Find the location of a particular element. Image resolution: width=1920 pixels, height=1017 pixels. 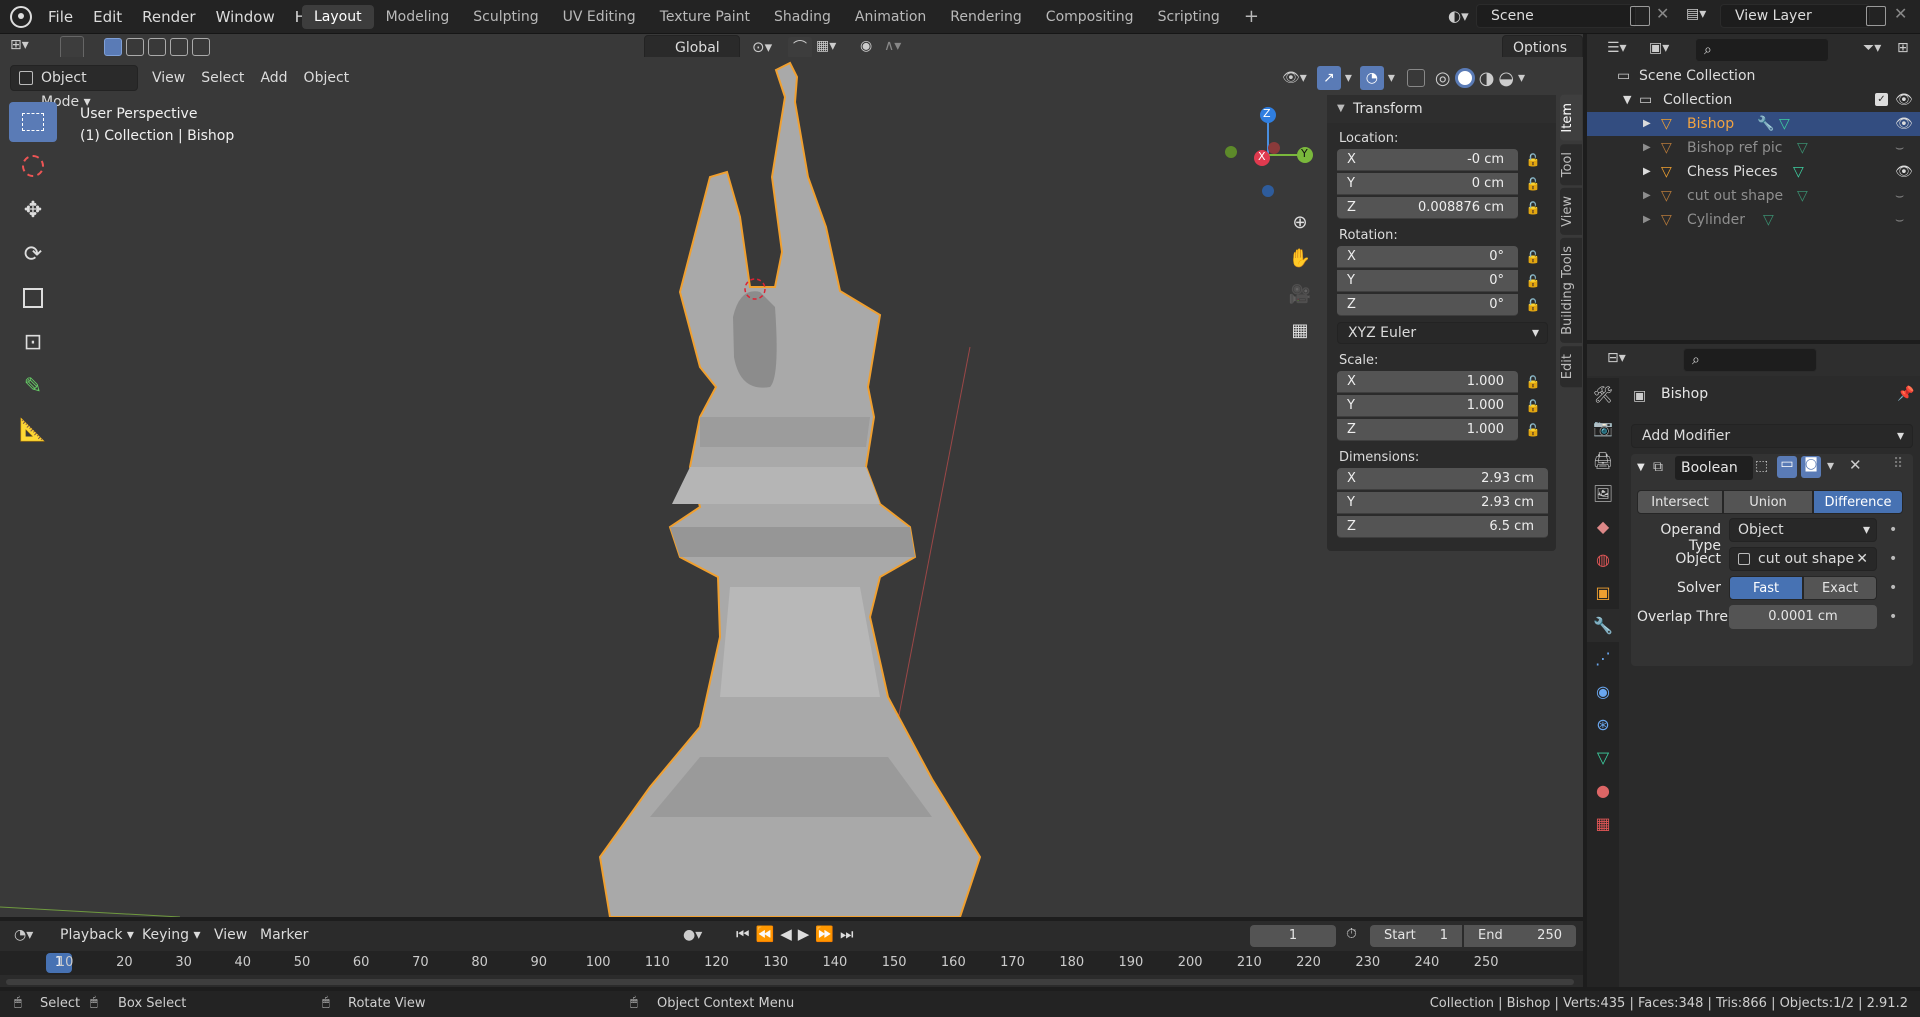

dimensions-x-field: X 2.93 cm is located at coordinates (1442, 479).